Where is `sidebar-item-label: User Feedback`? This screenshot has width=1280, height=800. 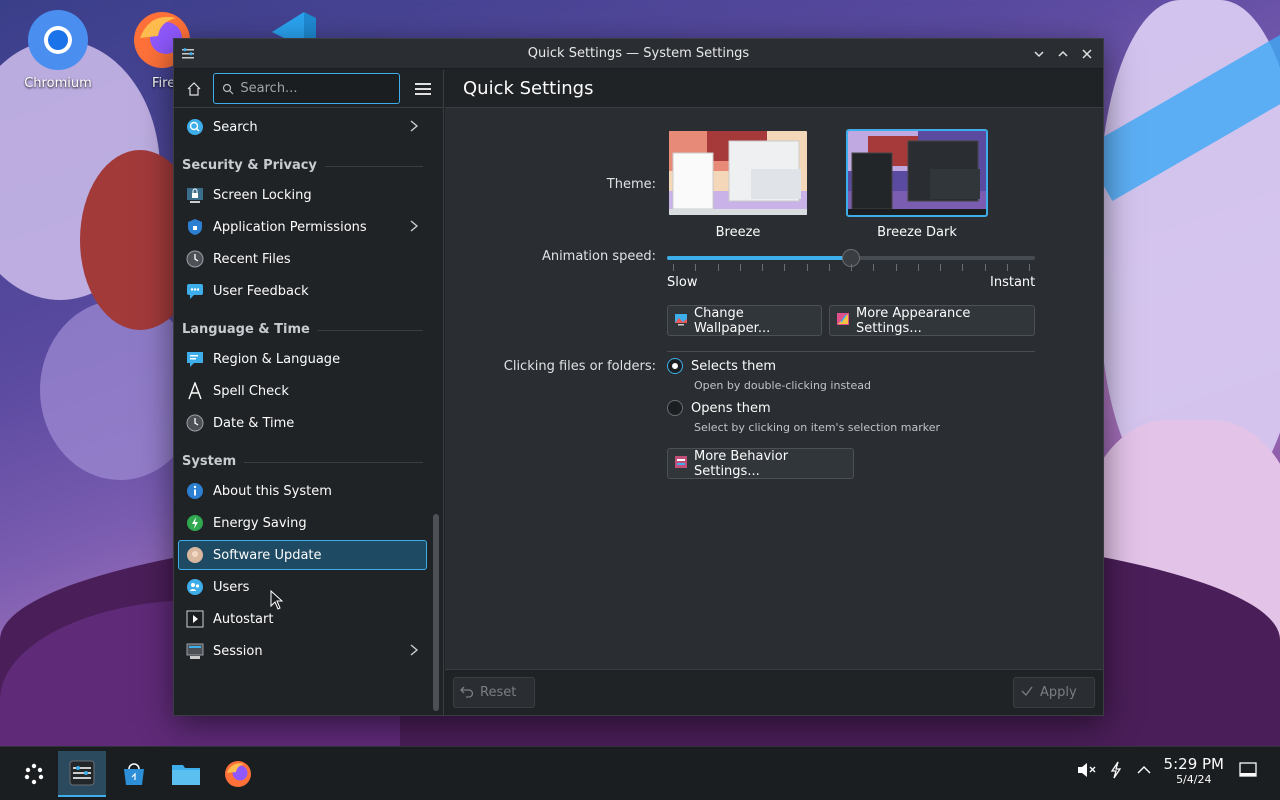
sidebar-item-label: User Feedback is located at coordinates (261, 291).